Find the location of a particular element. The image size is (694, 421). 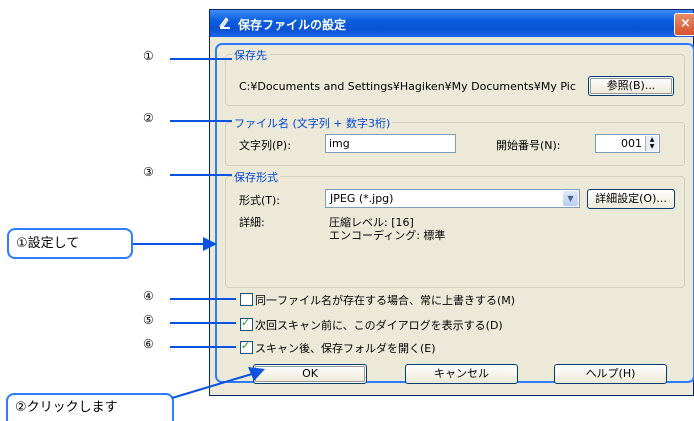

show-dialog-label: 次回スキャン前に、このダイアログを表示する(D) is located at coordinates (379, 325).